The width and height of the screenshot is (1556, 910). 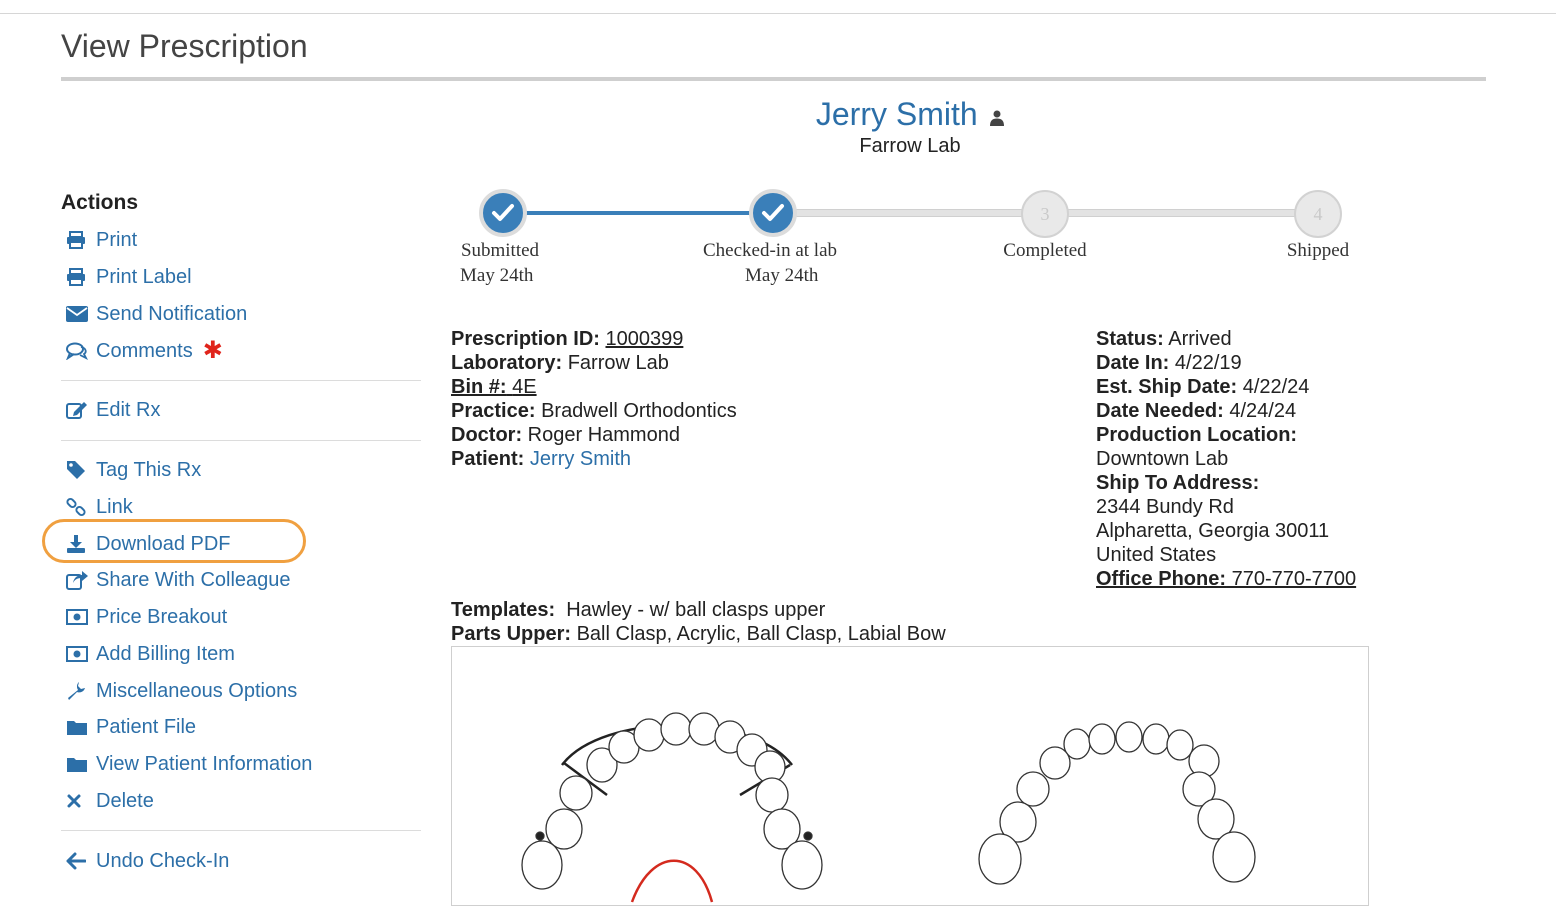 What do you see at coordinates (997, 120) in the screenshot?
I see `user-icon` at bounding box center [997, 120].